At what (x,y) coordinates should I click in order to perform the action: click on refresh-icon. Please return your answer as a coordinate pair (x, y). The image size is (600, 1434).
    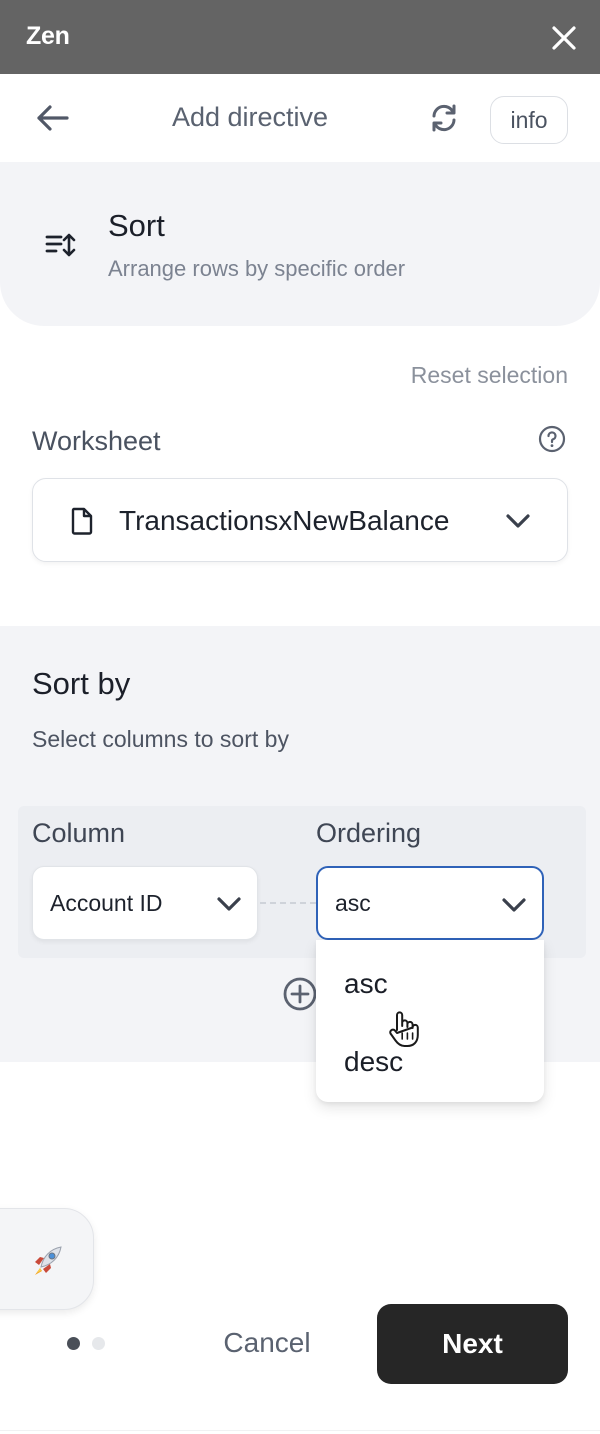
    Looking at the image, I should click on (444, 118).